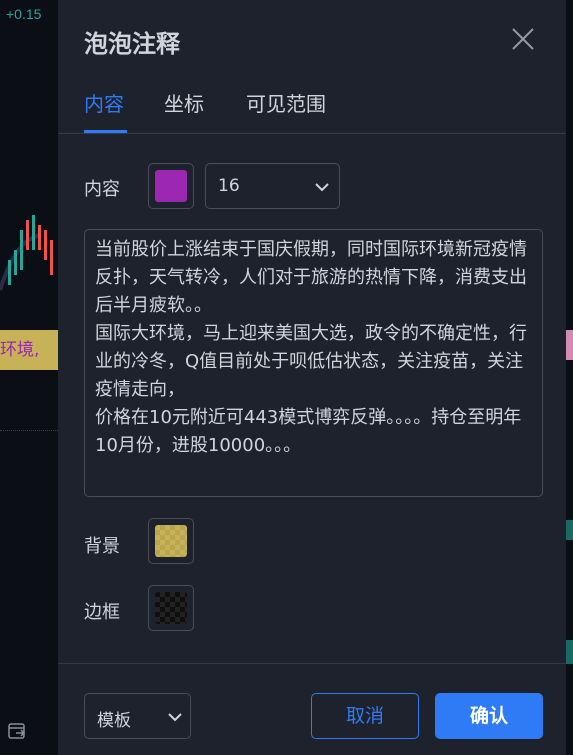 The width and height of the screenshot is (573, 755). I want to click on price-change-label: +0.15, so click(24, 14).